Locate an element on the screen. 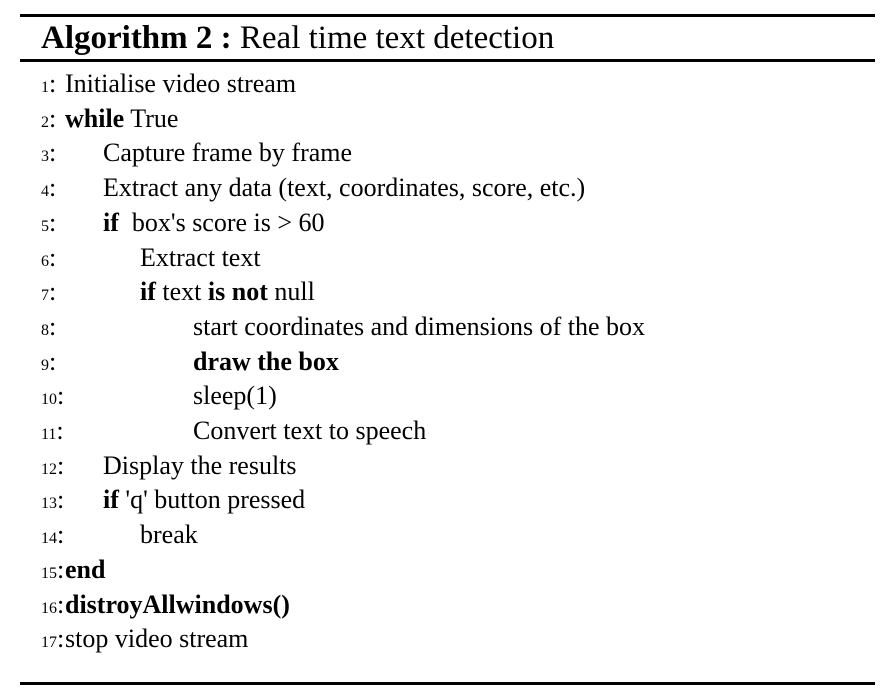  code-text: box's score is > 60 is located at coordinates (221, 222).